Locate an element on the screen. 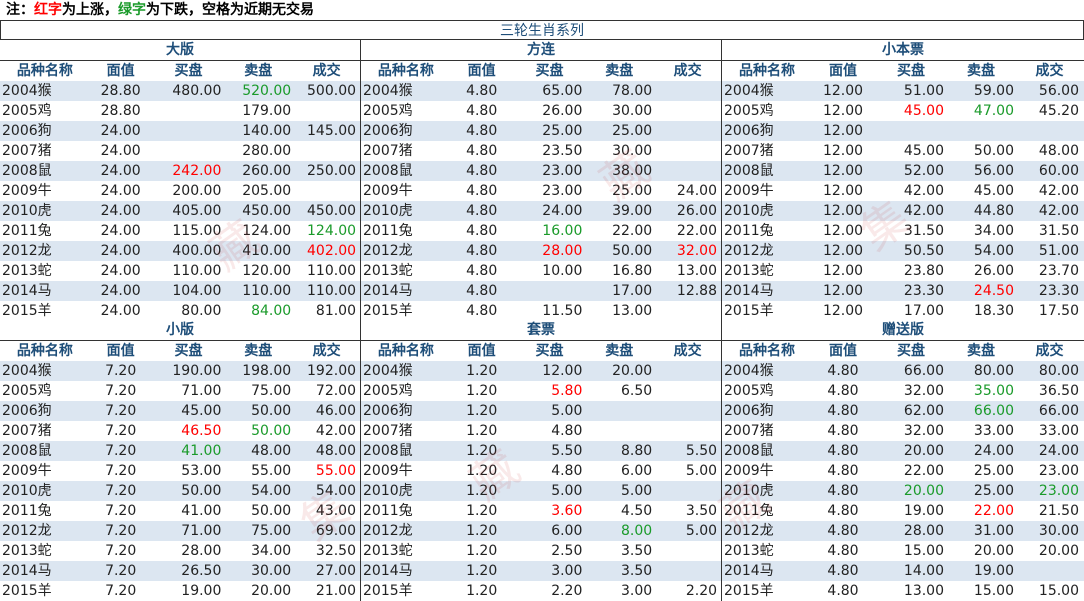 The image size is (1084, 601). column-header-row: 品种名称 面值 买盘 卖盘 成交 is located at coordinates (541, 351).